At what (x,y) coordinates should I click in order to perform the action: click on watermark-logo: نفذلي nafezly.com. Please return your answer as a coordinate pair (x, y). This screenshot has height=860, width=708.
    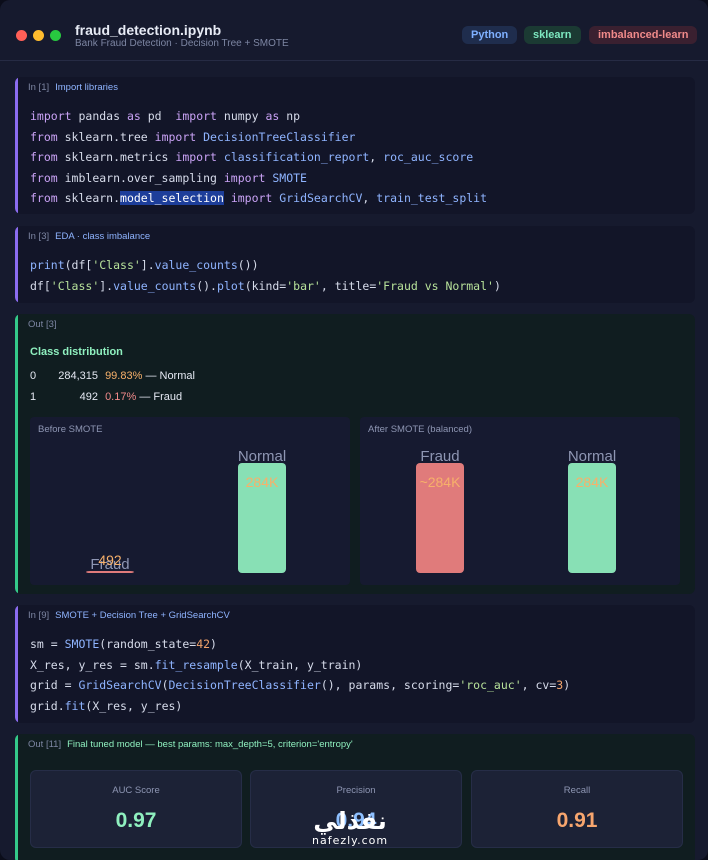
    Looking at the image, I should click on (350, 827).